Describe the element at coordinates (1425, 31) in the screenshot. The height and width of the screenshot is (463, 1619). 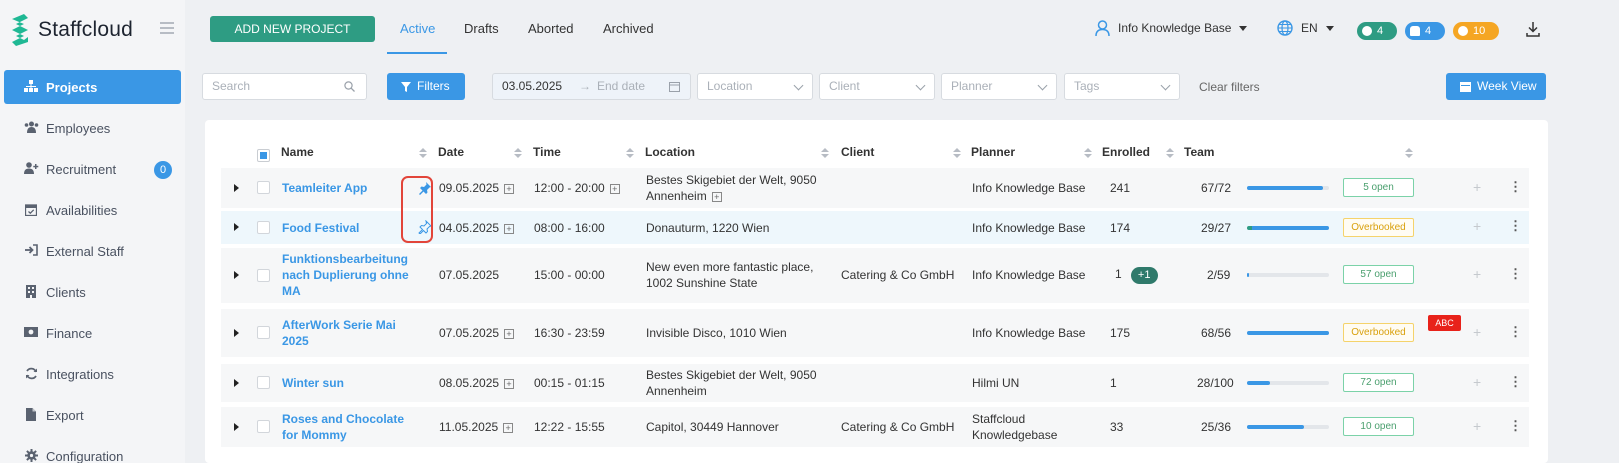
I see `bell-notifications-pill: 4` at that location.